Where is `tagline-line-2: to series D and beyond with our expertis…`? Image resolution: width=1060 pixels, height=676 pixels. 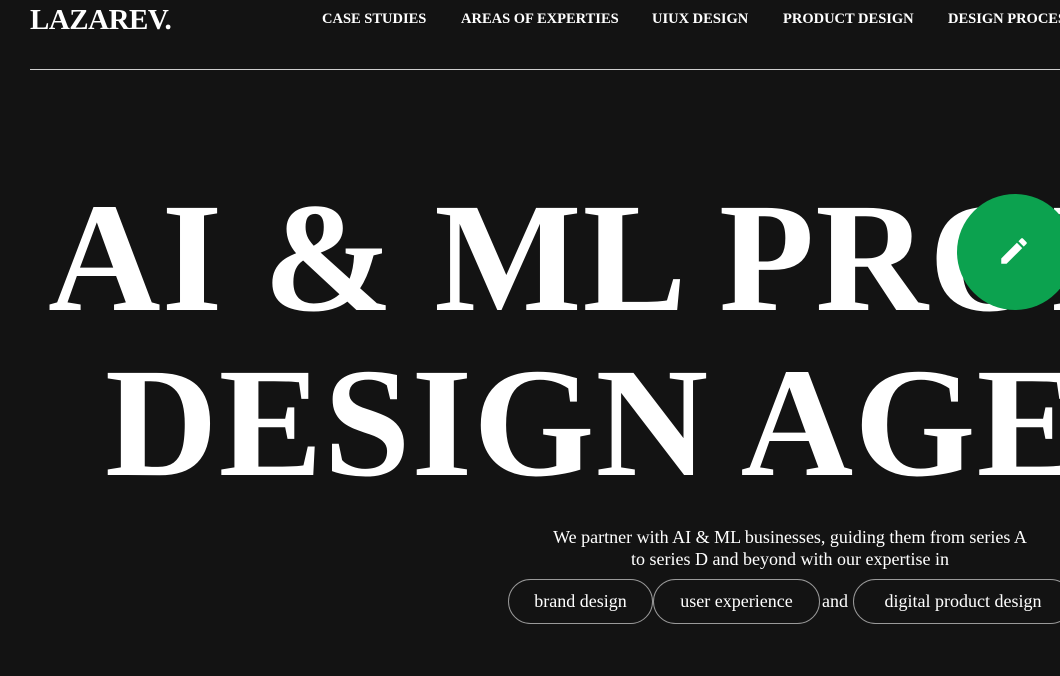
tagline-line-2: to series D and beyond with our expertis… is located at coordinates (790, 559).